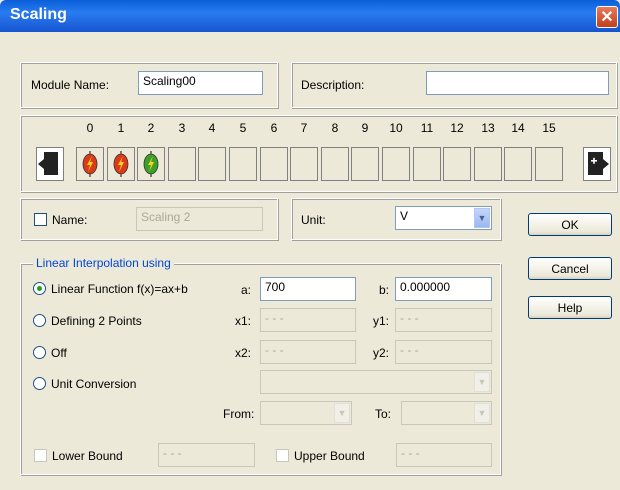  I want to click on to-label: To:, so click(383, 414).